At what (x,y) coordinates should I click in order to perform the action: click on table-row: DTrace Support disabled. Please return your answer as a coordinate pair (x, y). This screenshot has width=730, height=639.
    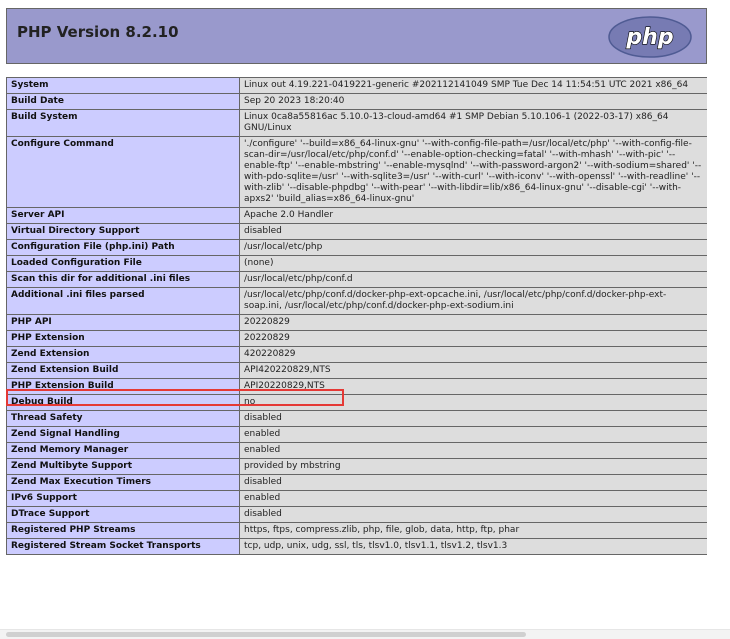
    Looking at the image, I should click on (356, 514).